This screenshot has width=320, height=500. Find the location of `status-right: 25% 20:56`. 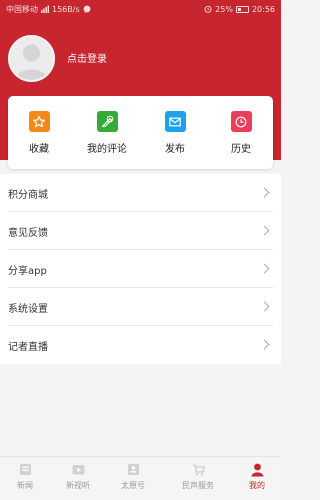

status-right: 25% 20:56 is located at coordinates (239, 9).